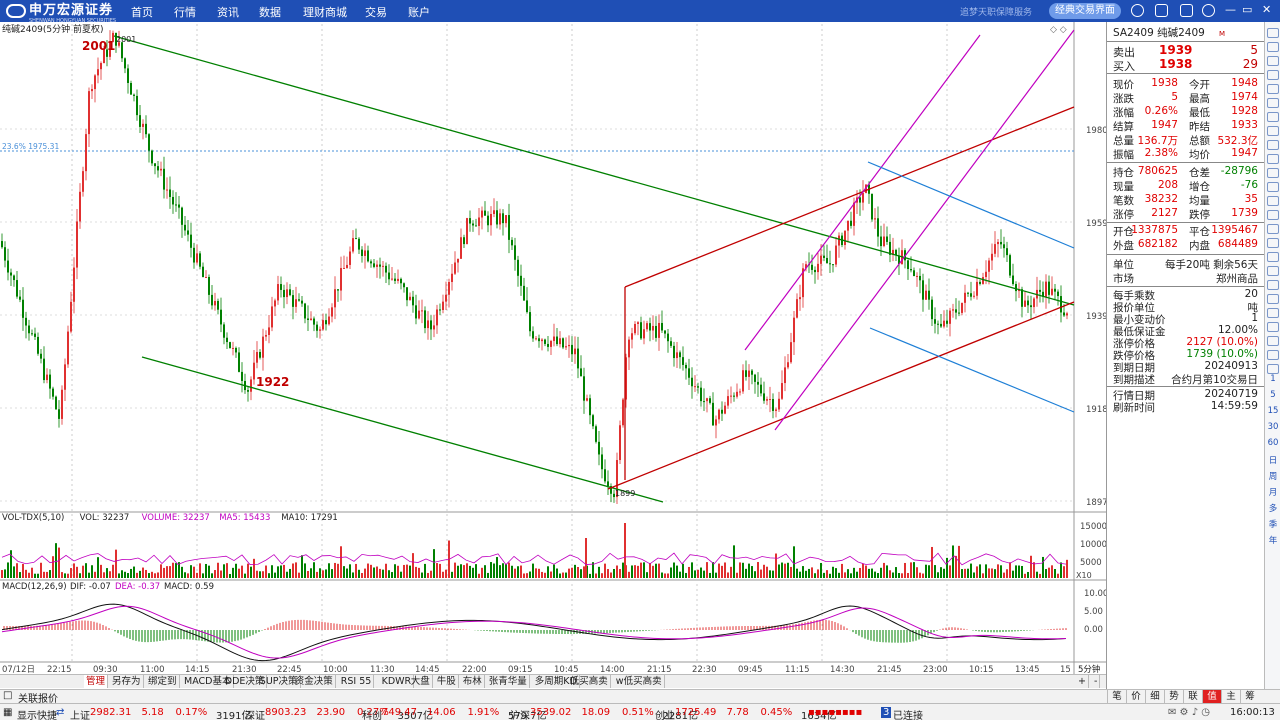  Describe the element at coordinates (314, 681) in the screenshot. I see `indicator-tab: 资金决策` at that location.